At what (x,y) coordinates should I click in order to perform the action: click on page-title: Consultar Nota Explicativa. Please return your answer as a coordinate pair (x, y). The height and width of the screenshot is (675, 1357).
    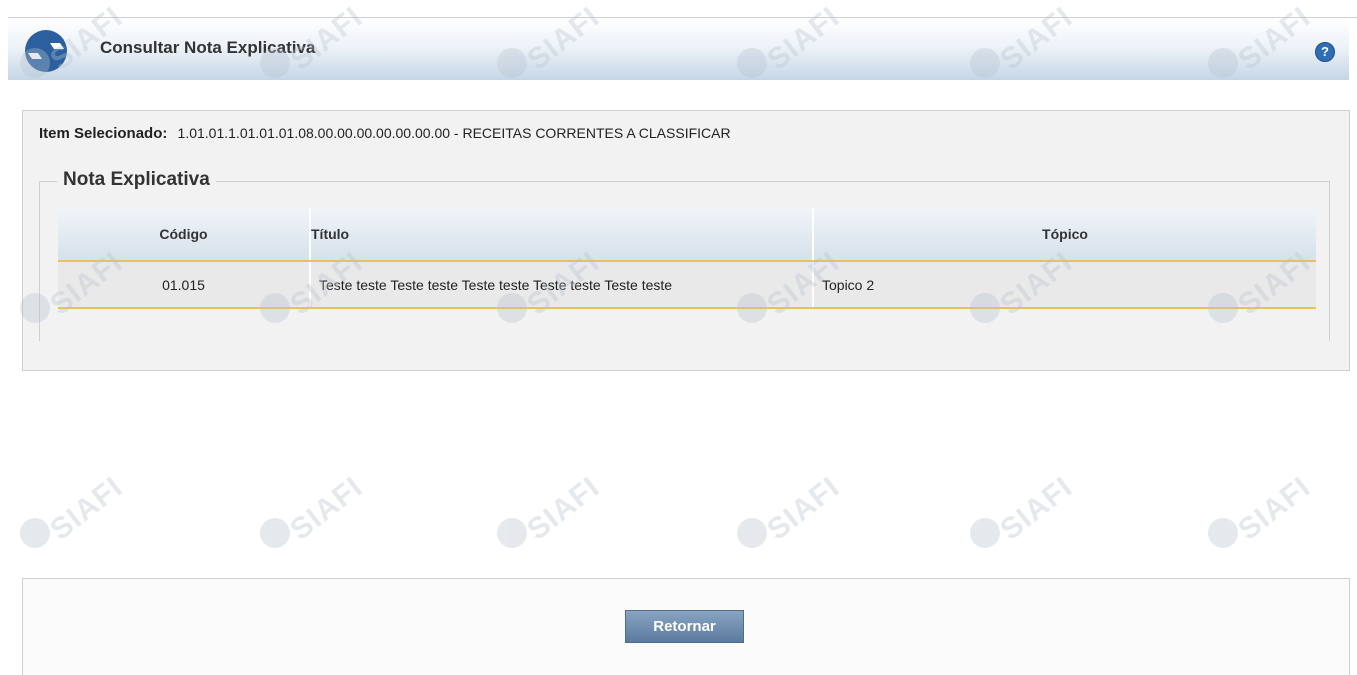
    Looking at the image, I should click on (208, 47).